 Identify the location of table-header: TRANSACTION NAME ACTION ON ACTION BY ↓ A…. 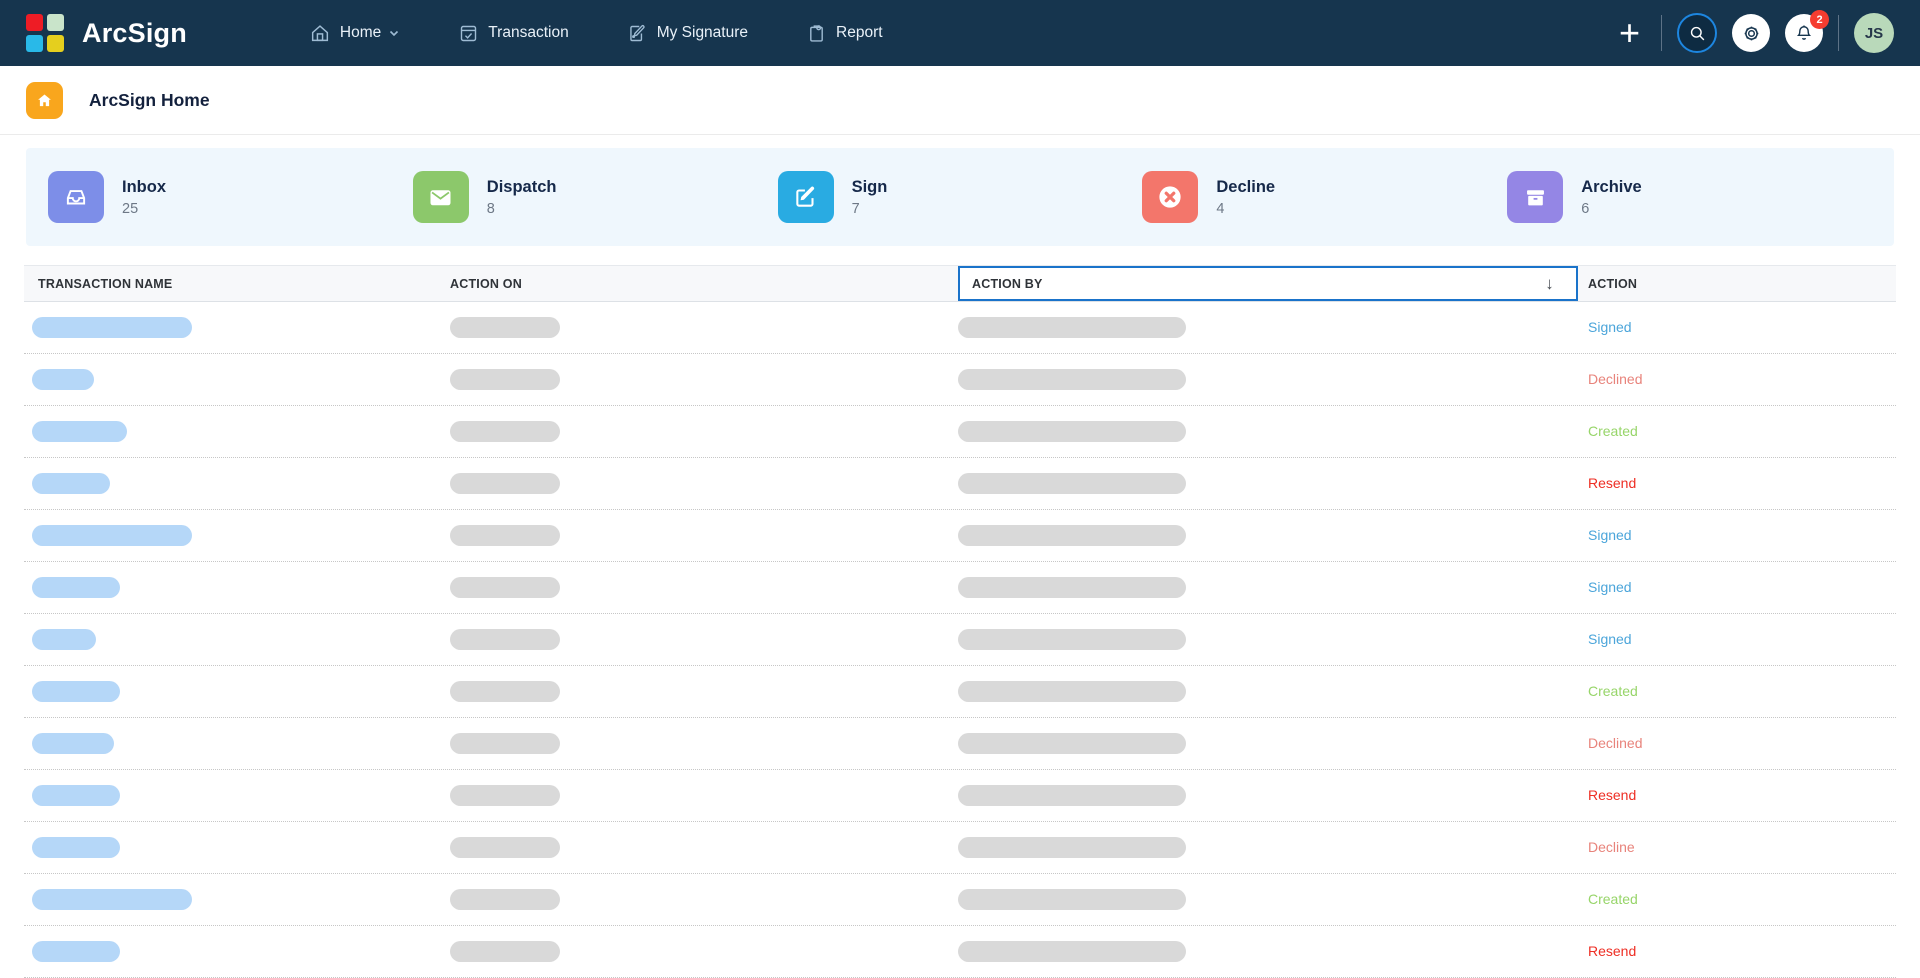
(960, 283).